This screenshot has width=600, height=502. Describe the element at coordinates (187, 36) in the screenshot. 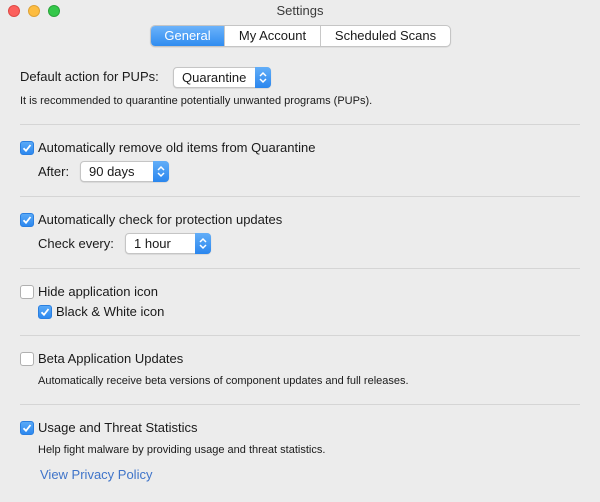

I see `tab-general: General` at that location.